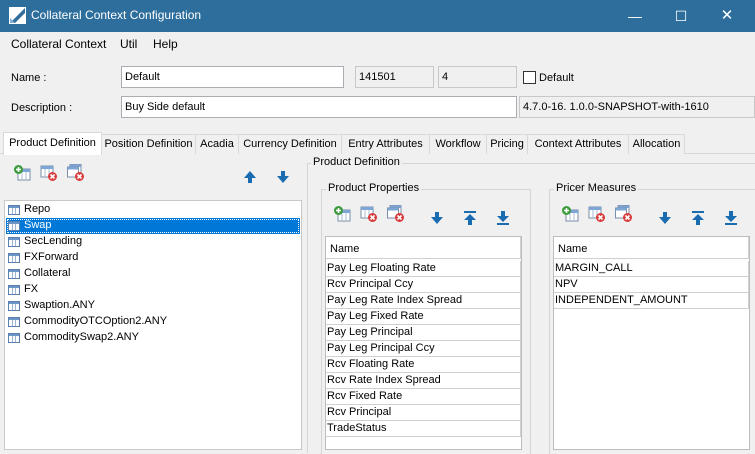 The image size is (755, 454). I want to click on table-row: Pay Leg Floating Rate, so click(423, 269).